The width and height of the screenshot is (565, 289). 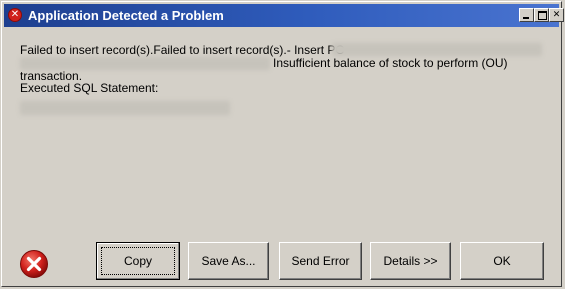 I want to click on send-error-button: Send Error, so click(x=320, y=261).